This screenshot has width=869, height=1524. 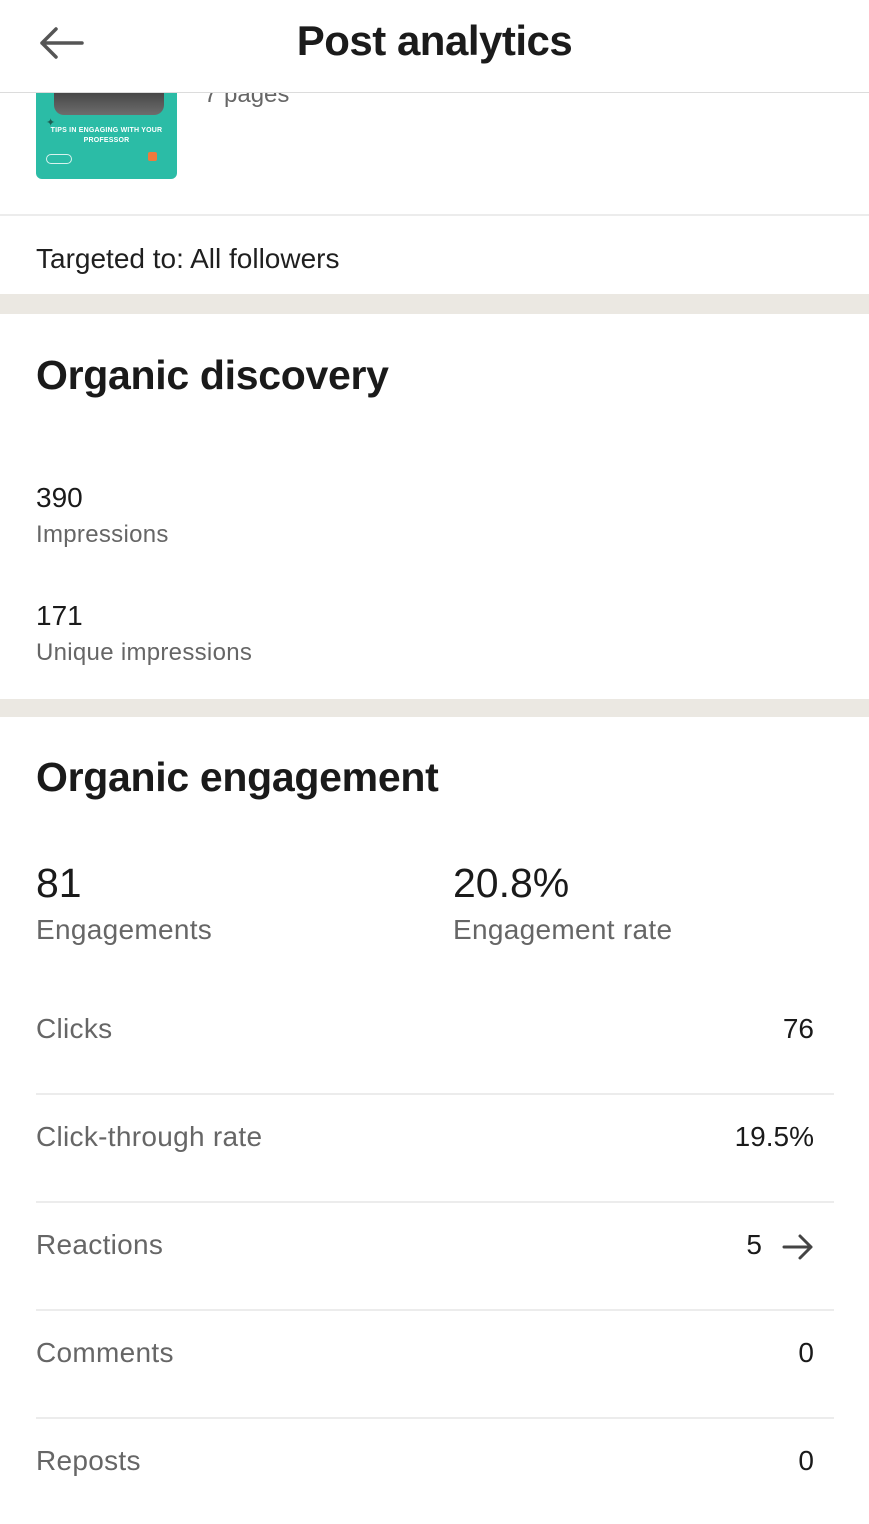 I want to click on click-through-rate-row: Click-through rate 19.5%, so click(x=435, y=1149).